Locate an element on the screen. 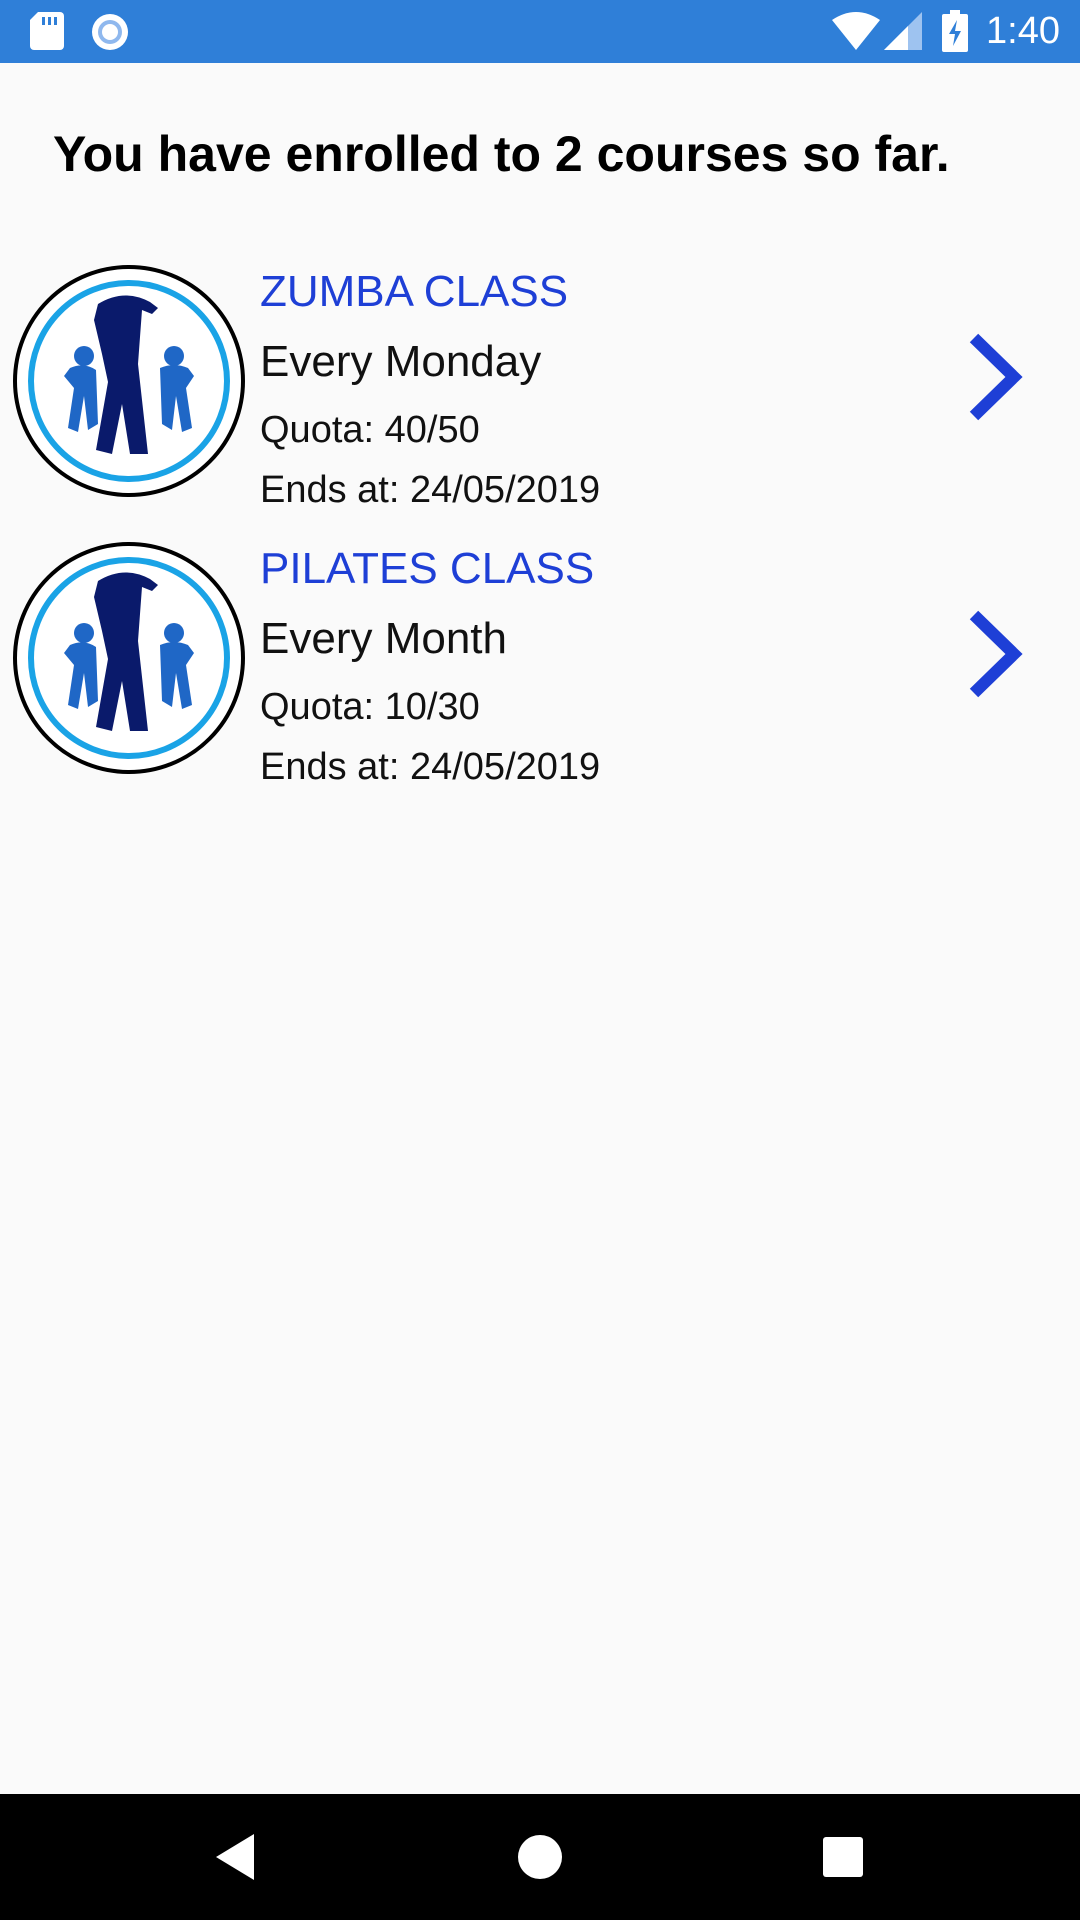  course-schedule: Every Month is located at coordinates (383, 638).